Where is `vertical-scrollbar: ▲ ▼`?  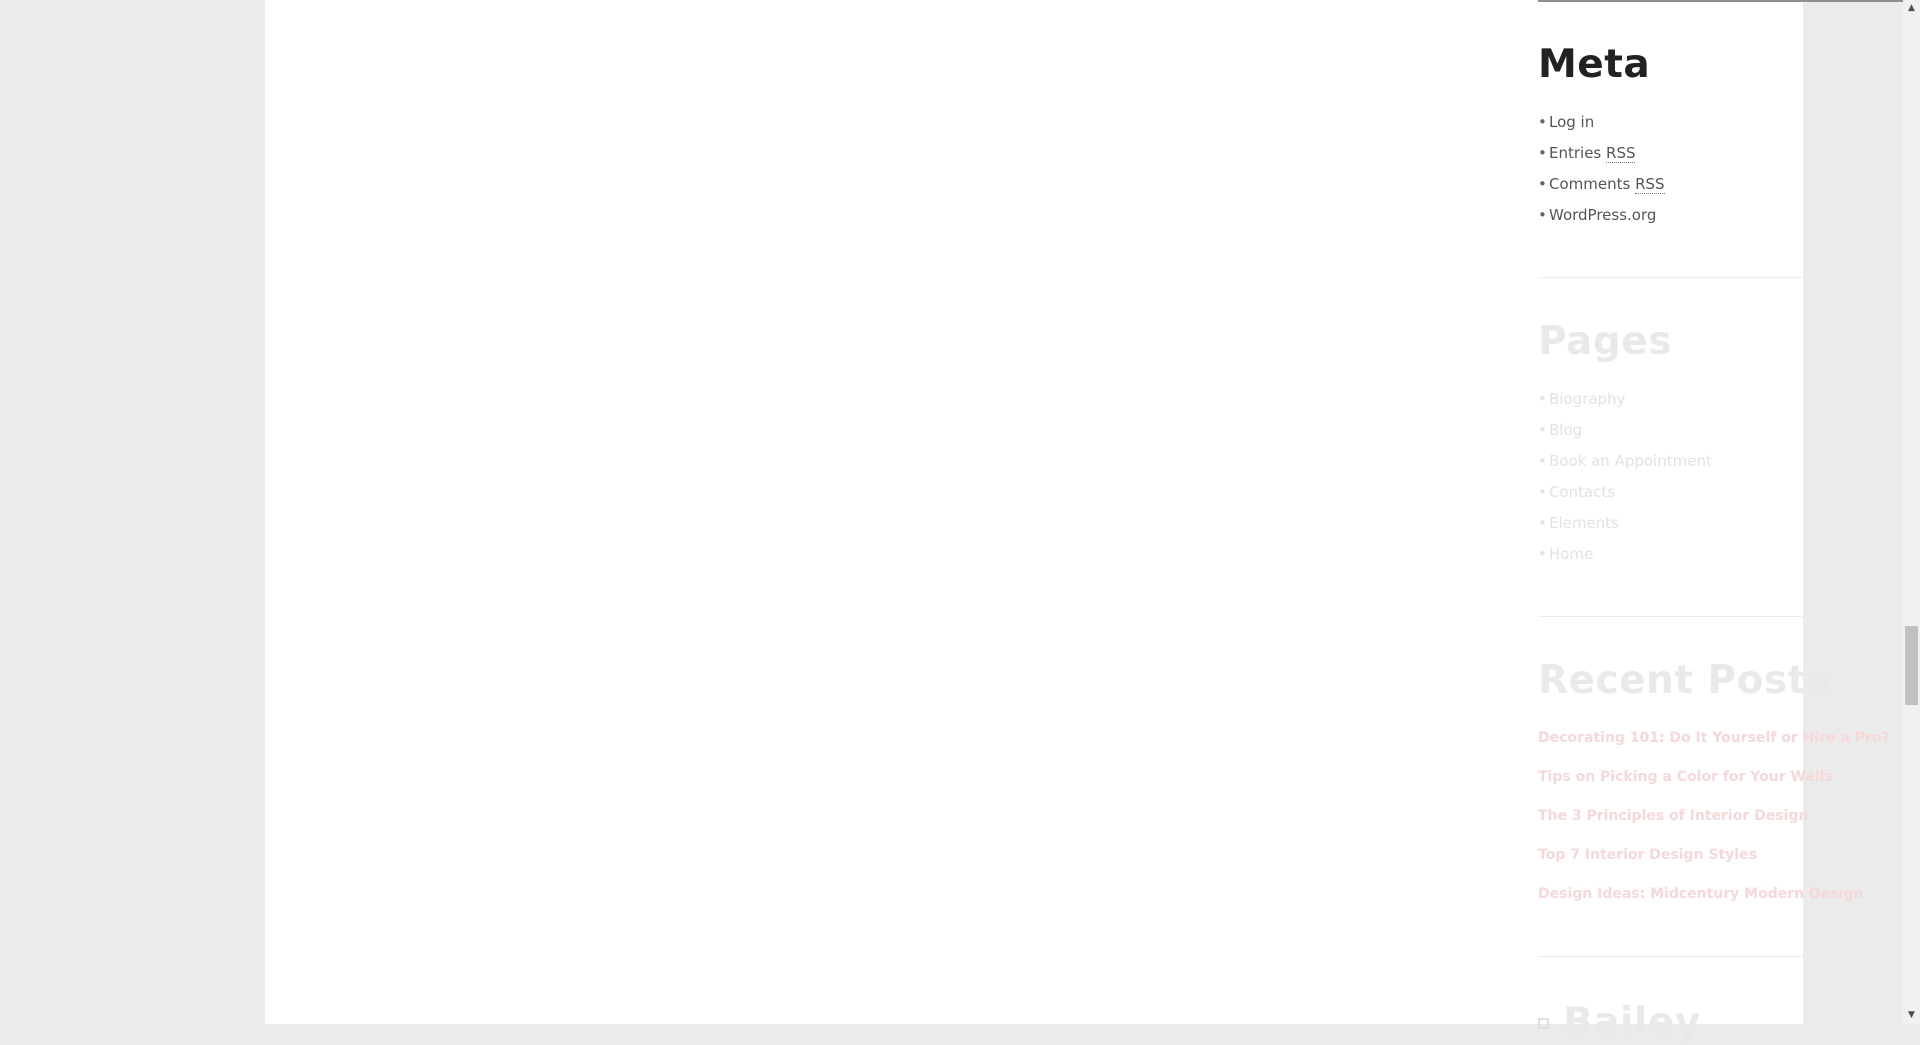 vertical-scrollbar: ▲ ▼ is located at coordinates (1911, 512).